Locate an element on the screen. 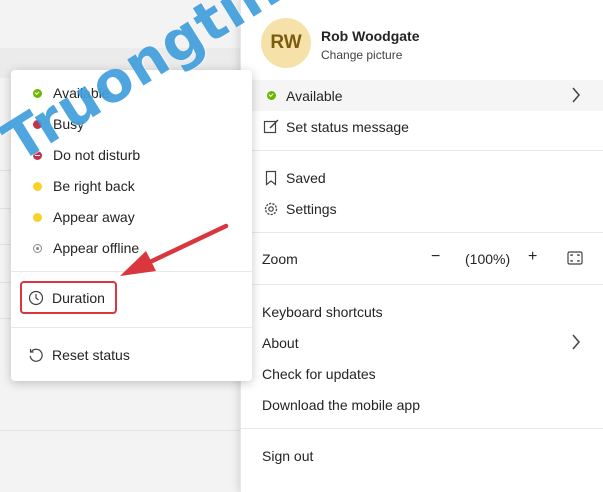 This screenshot has width=603, height=492. status-option-available: Available is located at coordinates (131, 93).